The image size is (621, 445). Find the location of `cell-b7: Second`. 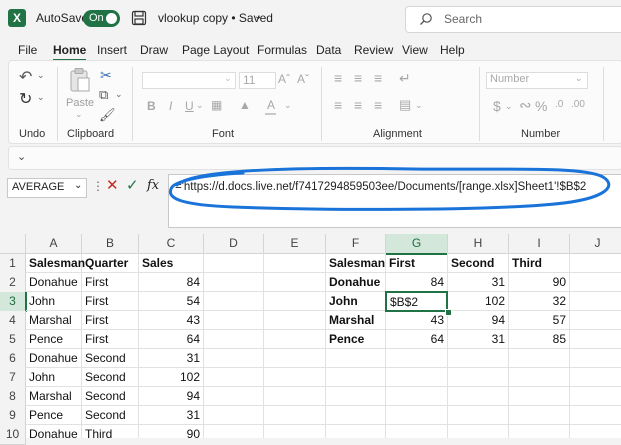

cell-b7: Second is located at coordinates (110, 377).